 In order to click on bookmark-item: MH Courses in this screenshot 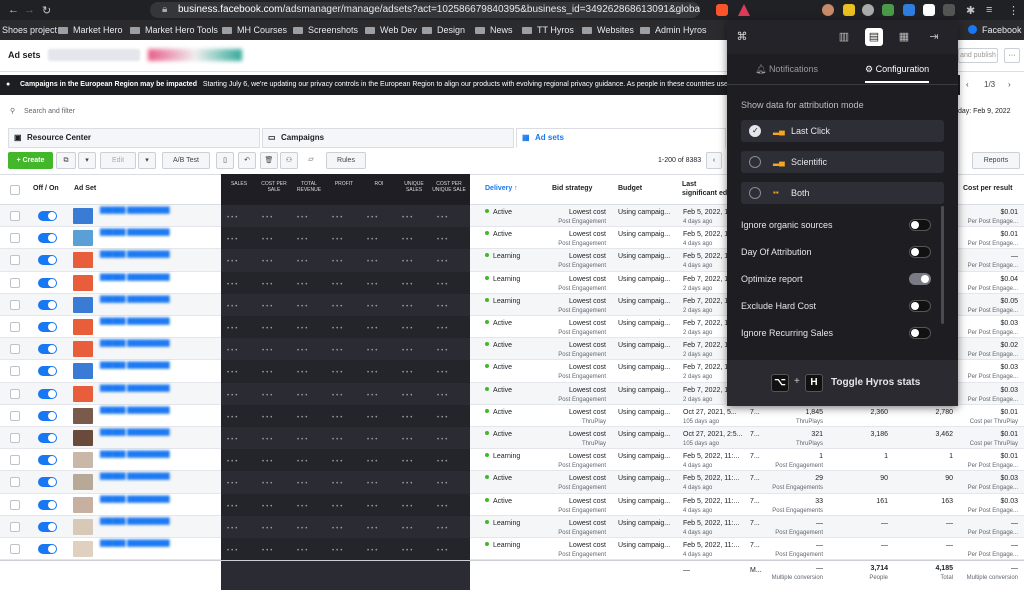, I will do `click(254, 30)`.